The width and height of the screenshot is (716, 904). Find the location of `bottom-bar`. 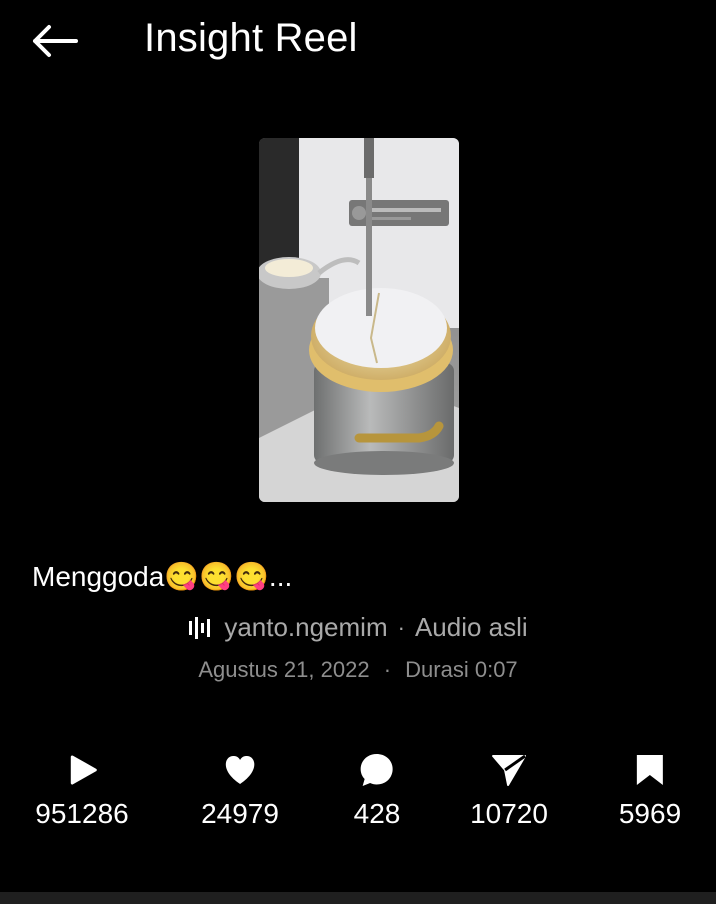

bottom-bar is located at coordinates (358, 898).